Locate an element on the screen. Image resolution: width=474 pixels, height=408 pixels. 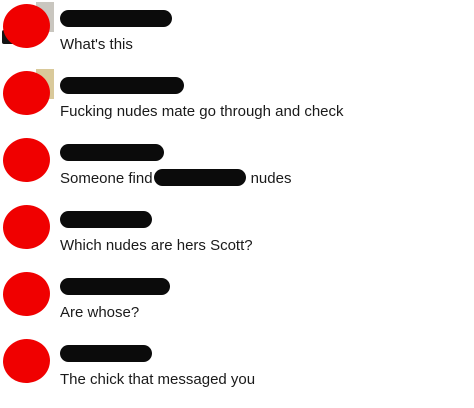
message-text: What's this is located at coordinates (96, 44).